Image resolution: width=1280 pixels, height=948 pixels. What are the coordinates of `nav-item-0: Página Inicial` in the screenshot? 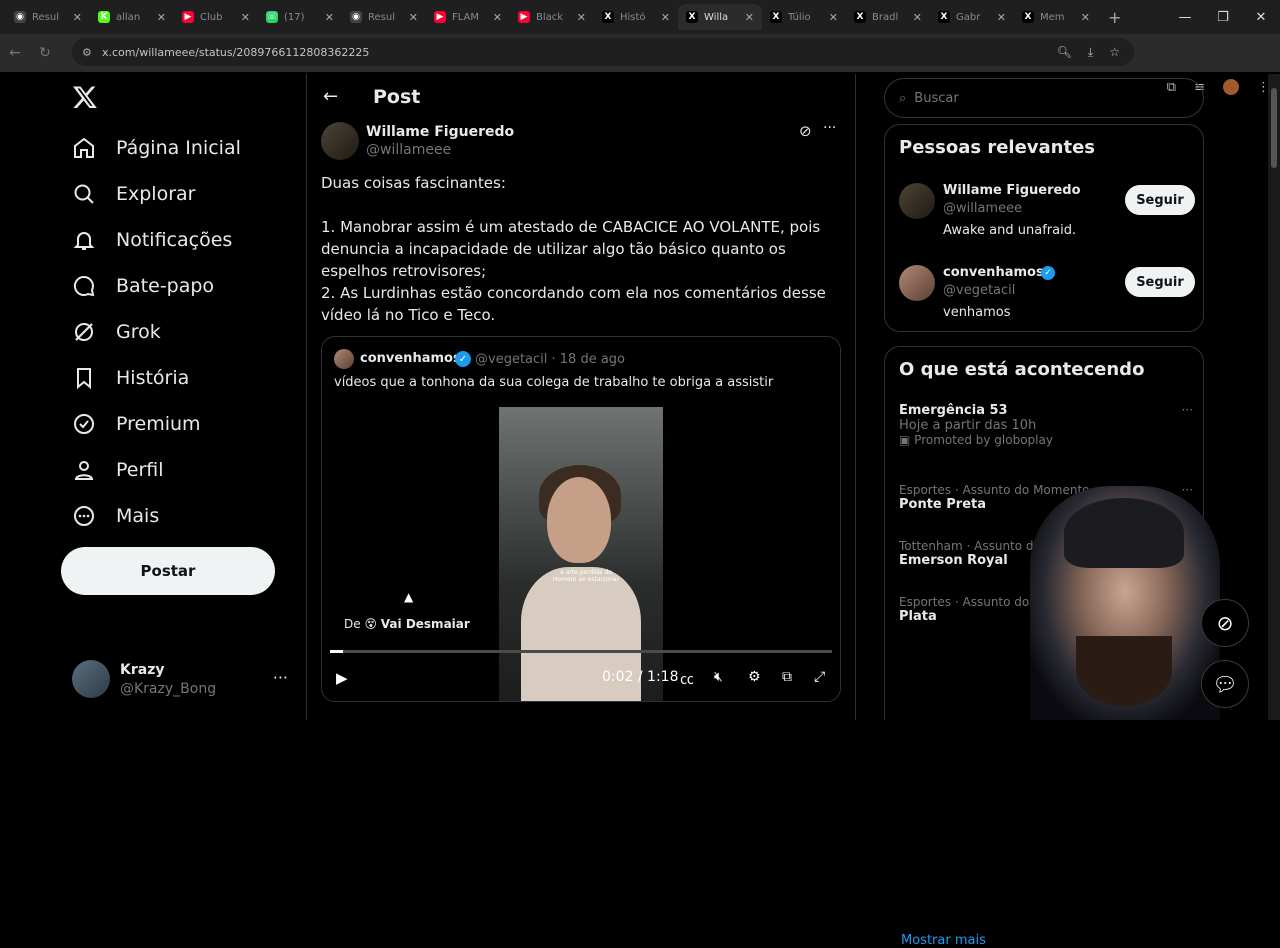 It's located at (156, 148).